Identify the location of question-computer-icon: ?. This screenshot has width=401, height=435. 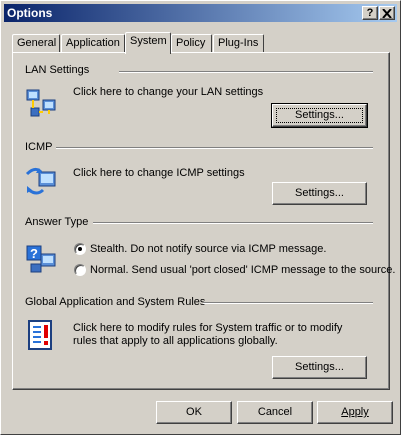
(41, 259).